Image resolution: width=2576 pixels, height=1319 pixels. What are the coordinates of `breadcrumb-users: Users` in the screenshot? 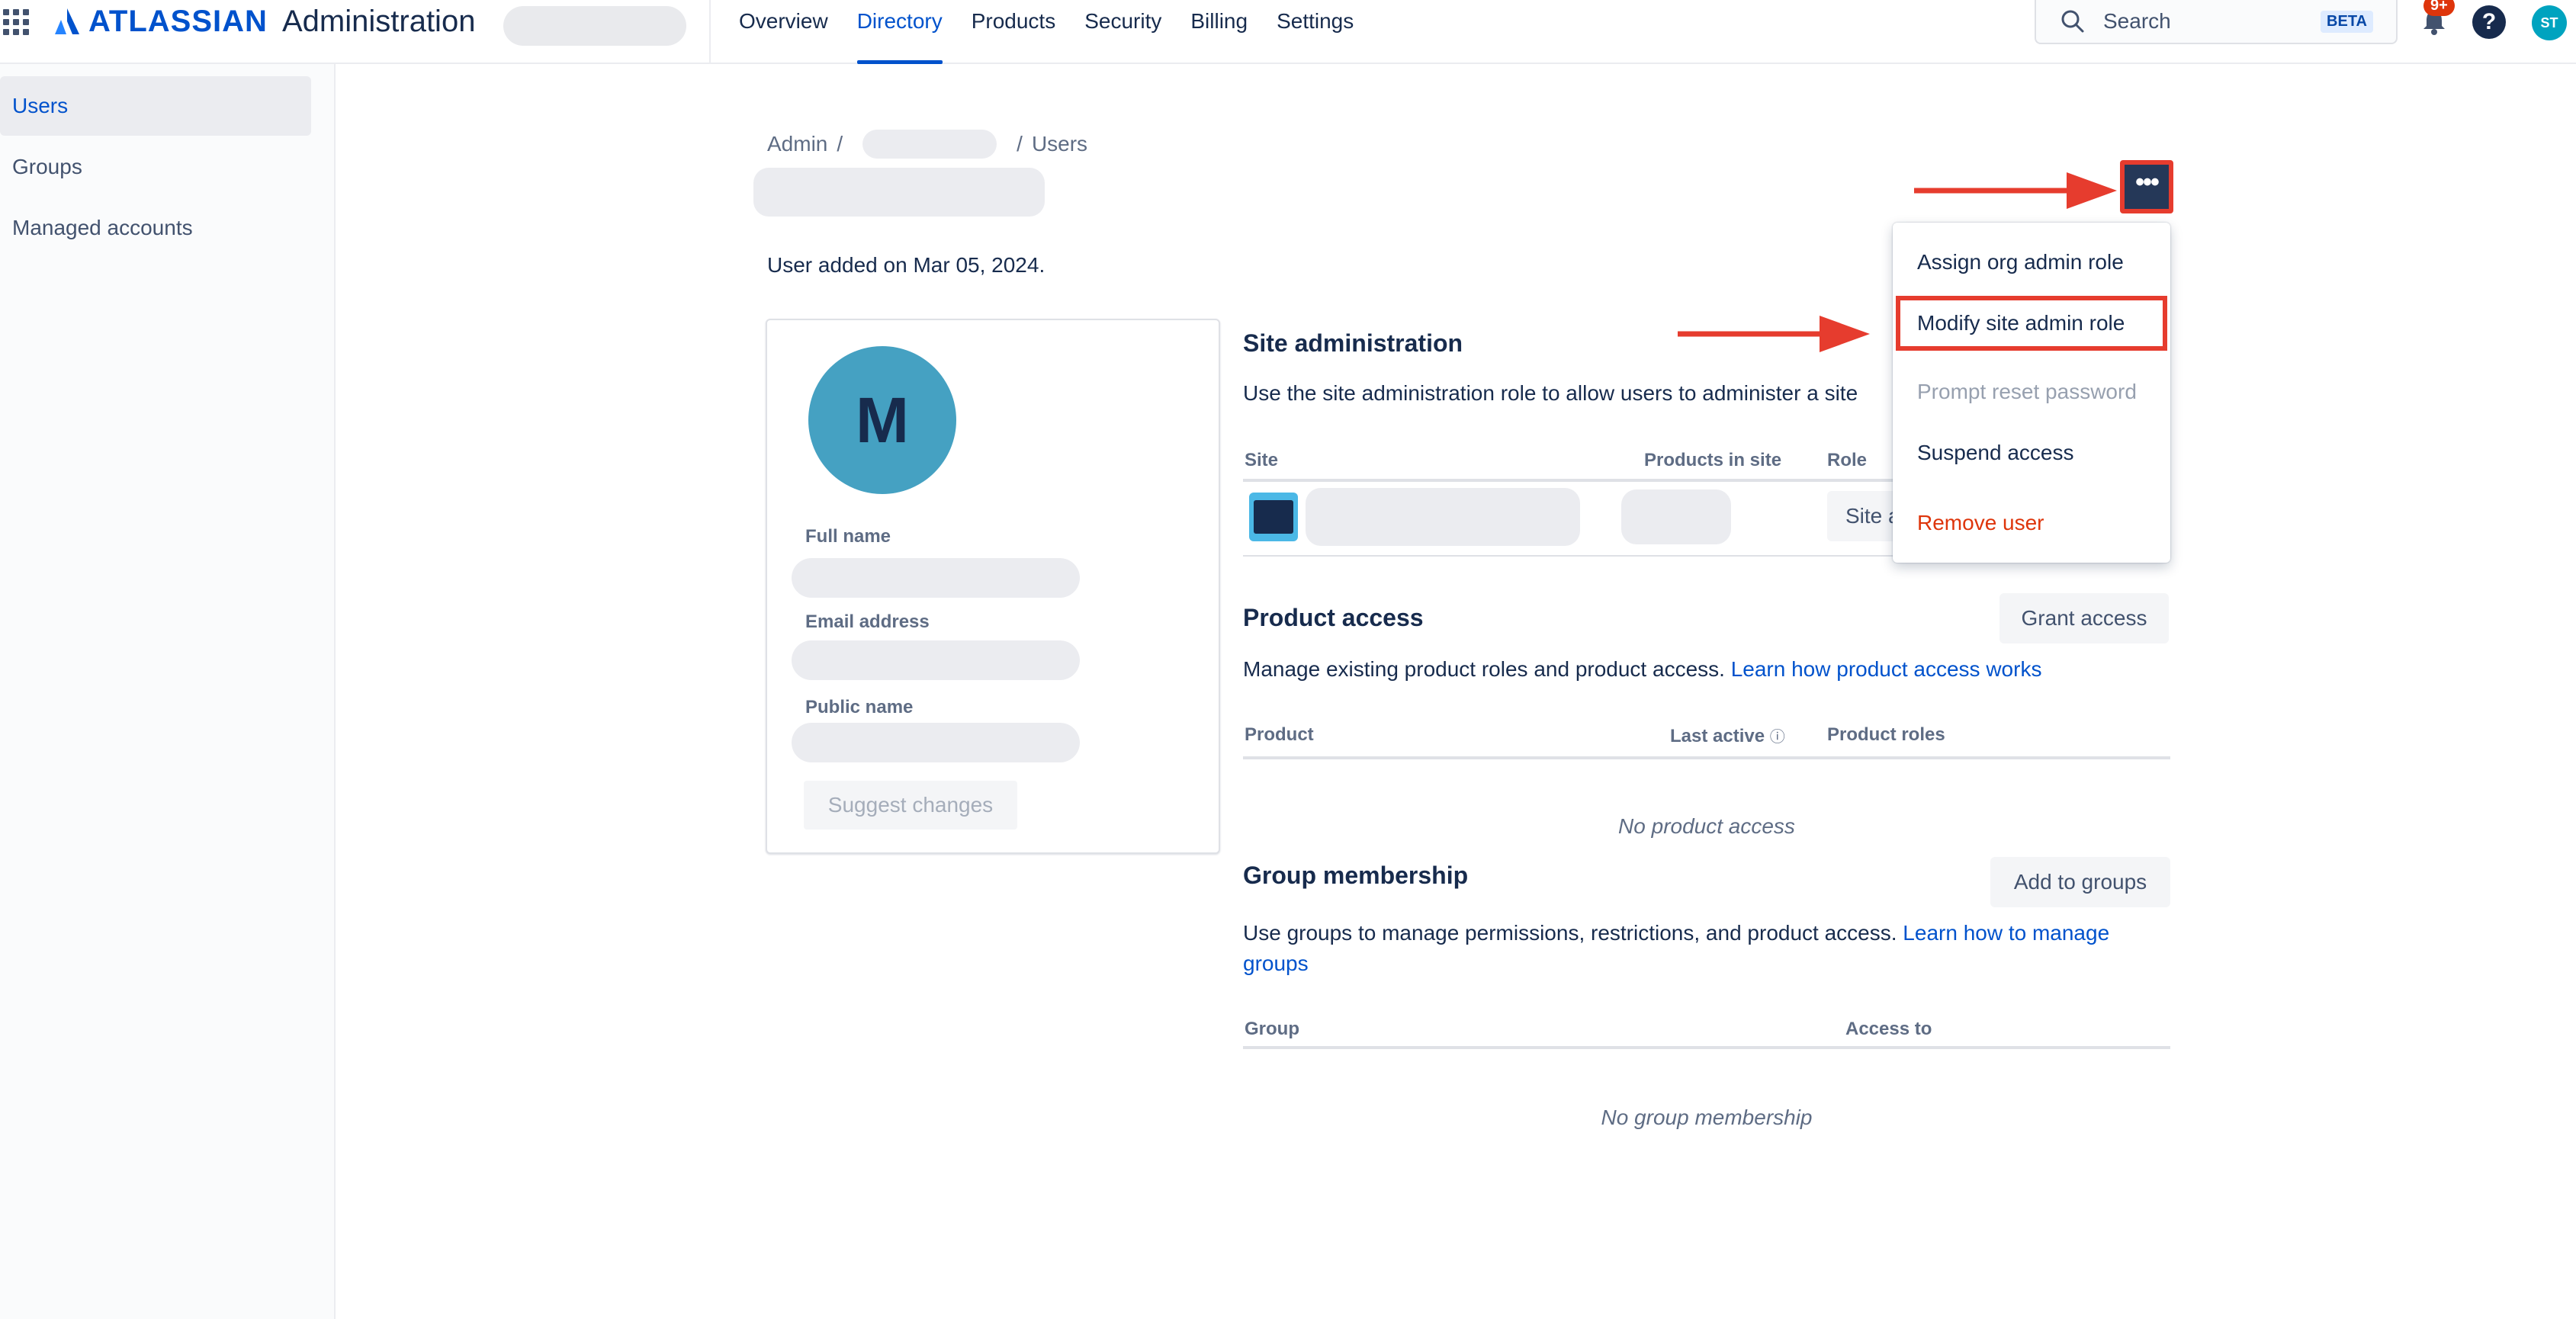 It's located at (1059, 144).